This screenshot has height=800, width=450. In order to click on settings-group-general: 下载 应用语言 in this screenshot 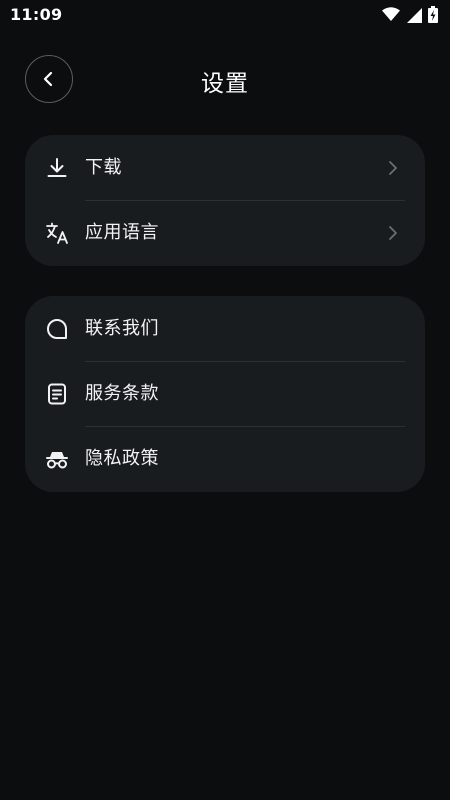, I will do `click(225, 200)`.